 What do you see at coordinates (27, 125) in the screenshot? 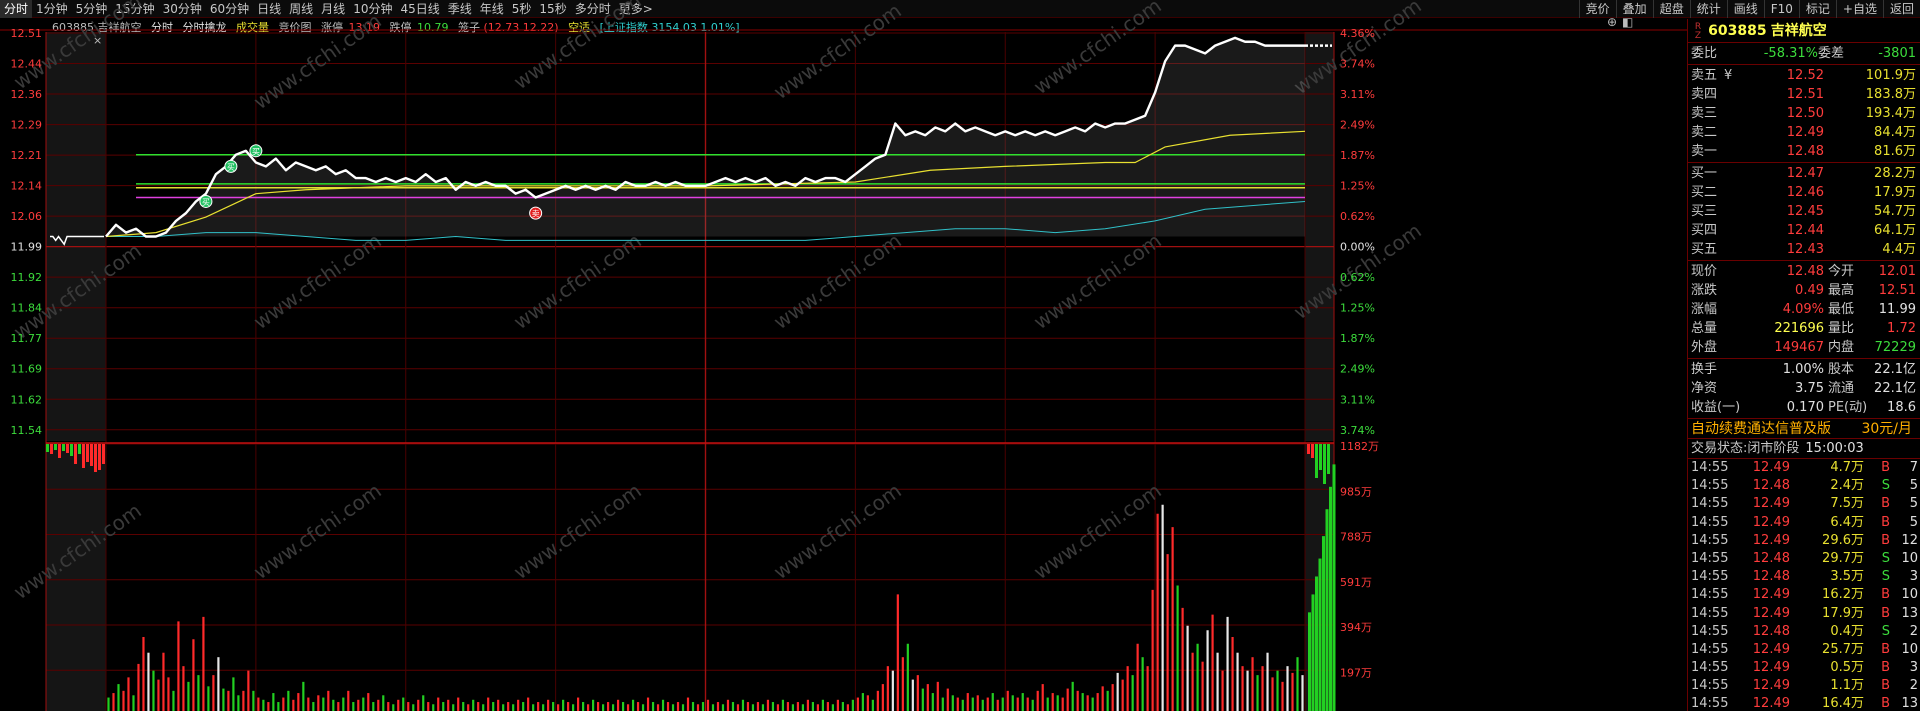
I see `price-tick-label: 12.29` at bounding box center [27, 125].